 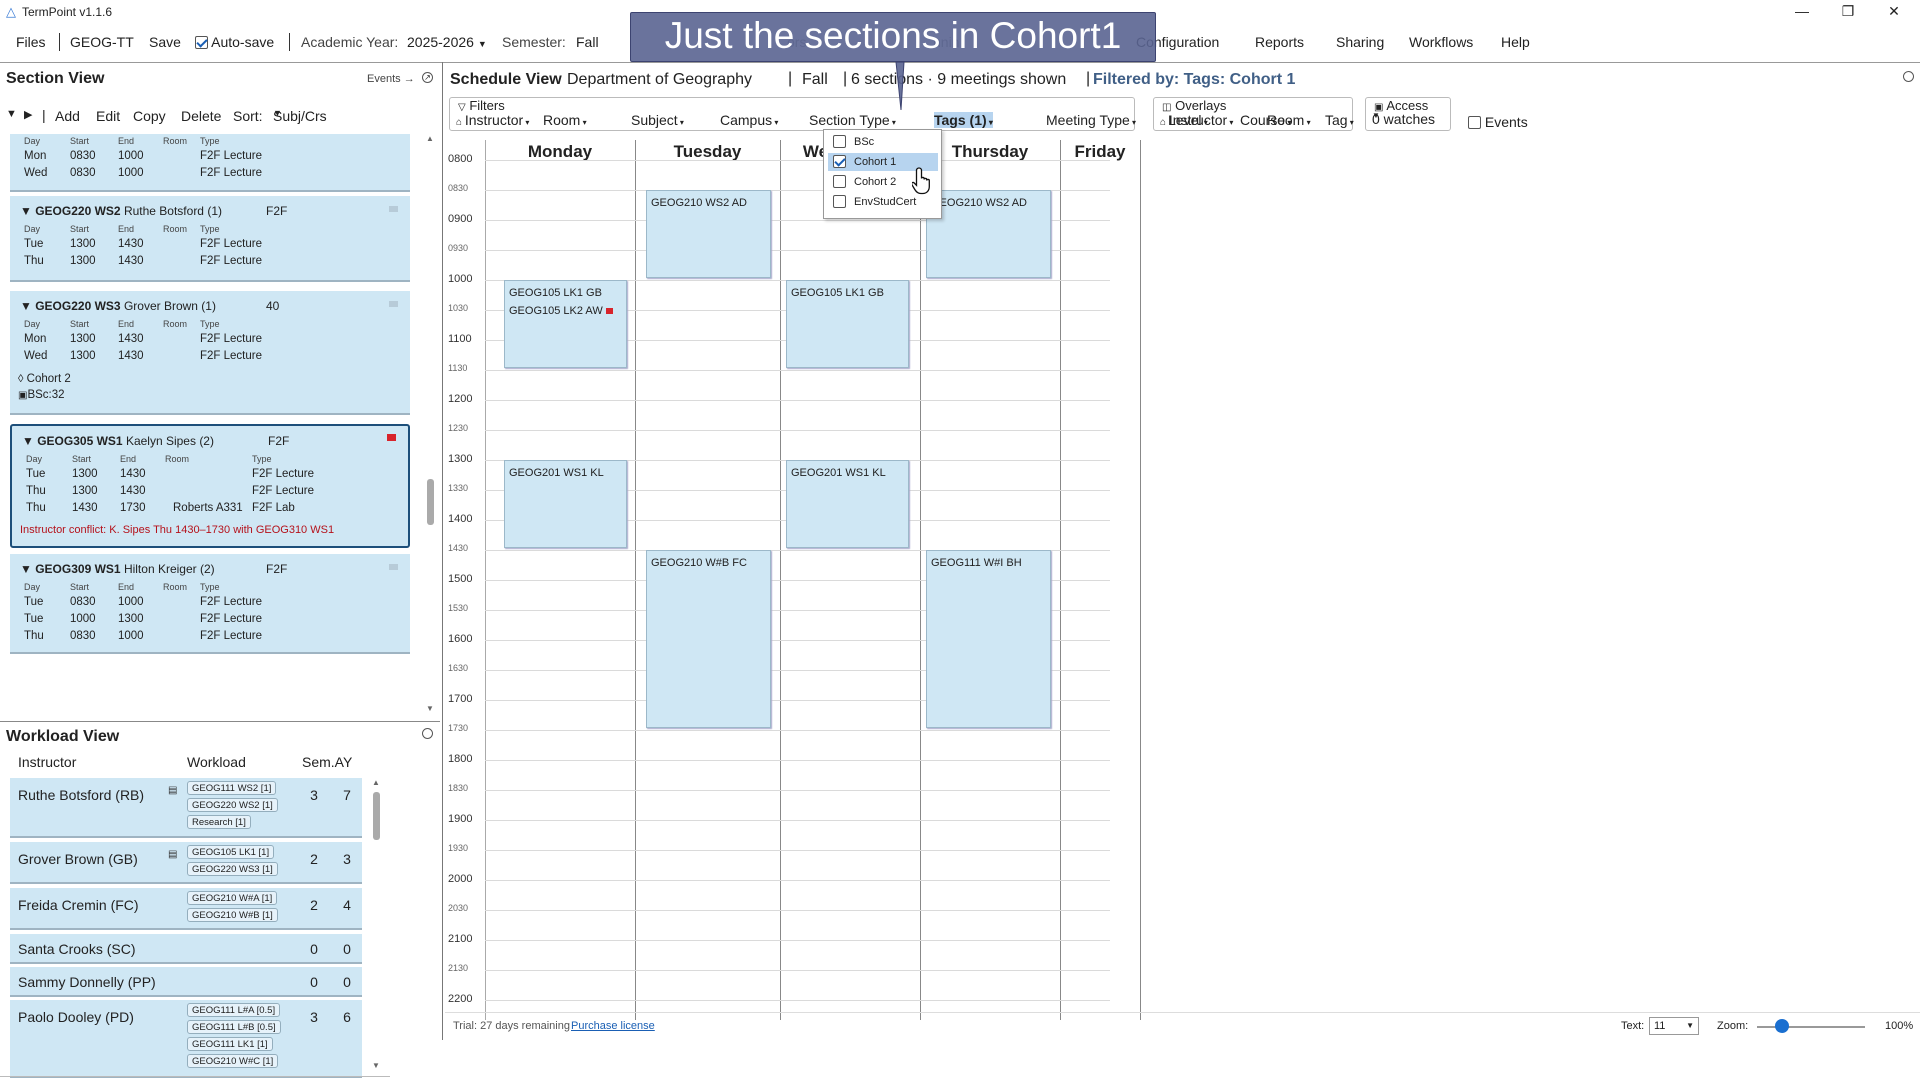 I want to click on time-label: 2100, so click(x=460, y=939).